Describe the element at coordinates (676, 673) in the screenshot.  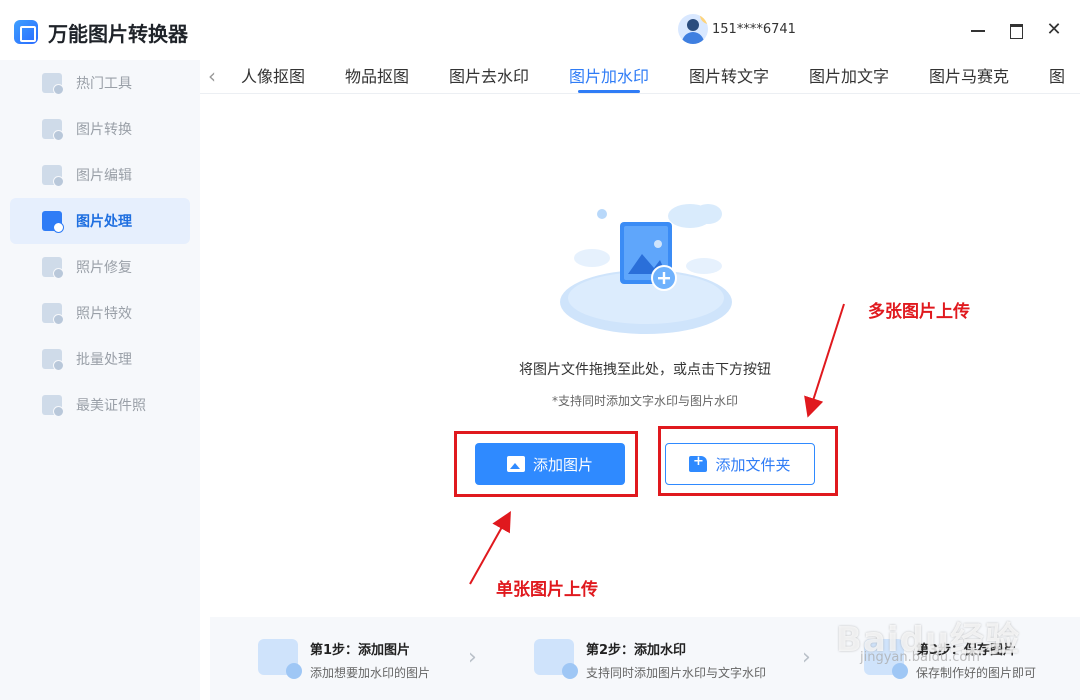
I see `step-desc: 支持同时添加图片水印与文字水印` at that location.